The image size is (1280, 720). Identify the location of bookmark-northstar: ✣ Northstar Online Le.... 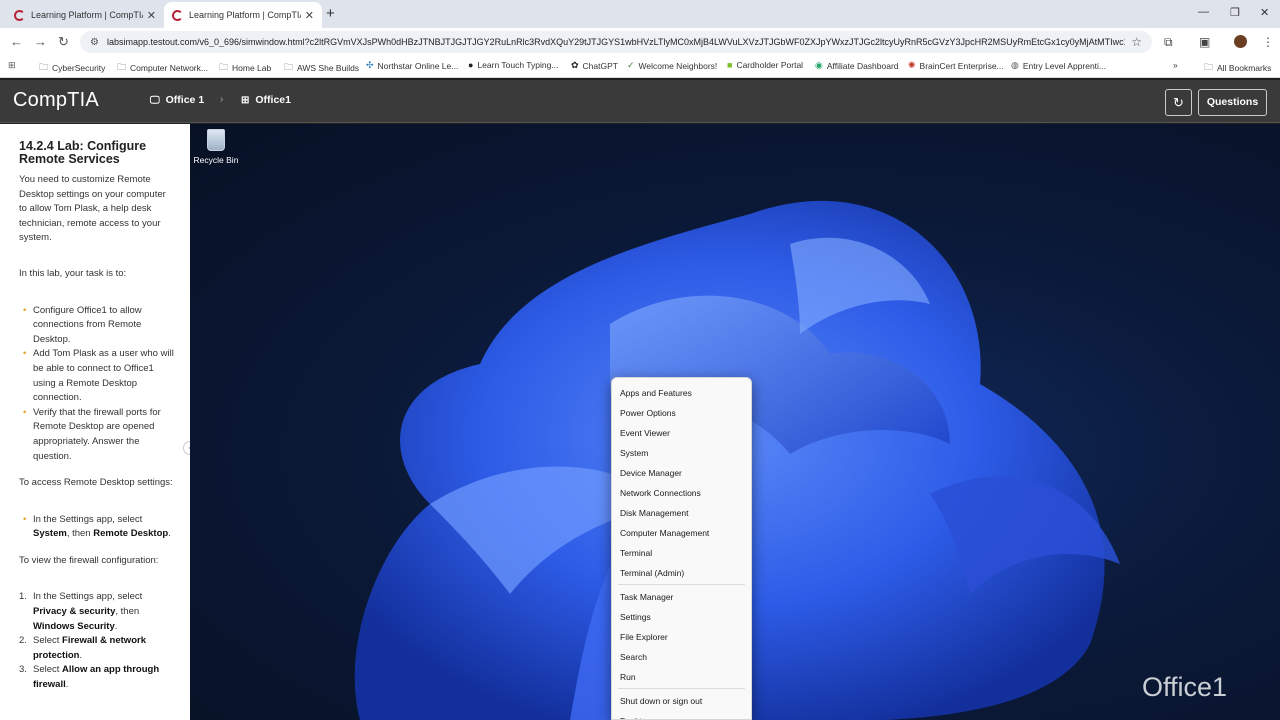
(412, 65).